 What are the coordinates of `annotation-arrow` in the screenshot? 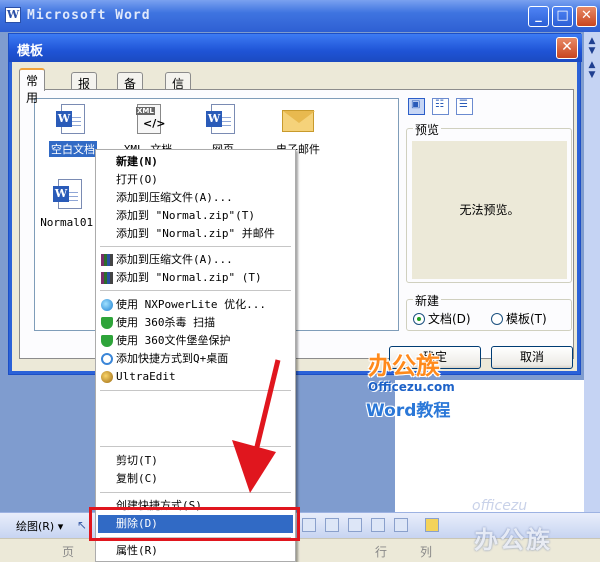 It's located at (256, 426).